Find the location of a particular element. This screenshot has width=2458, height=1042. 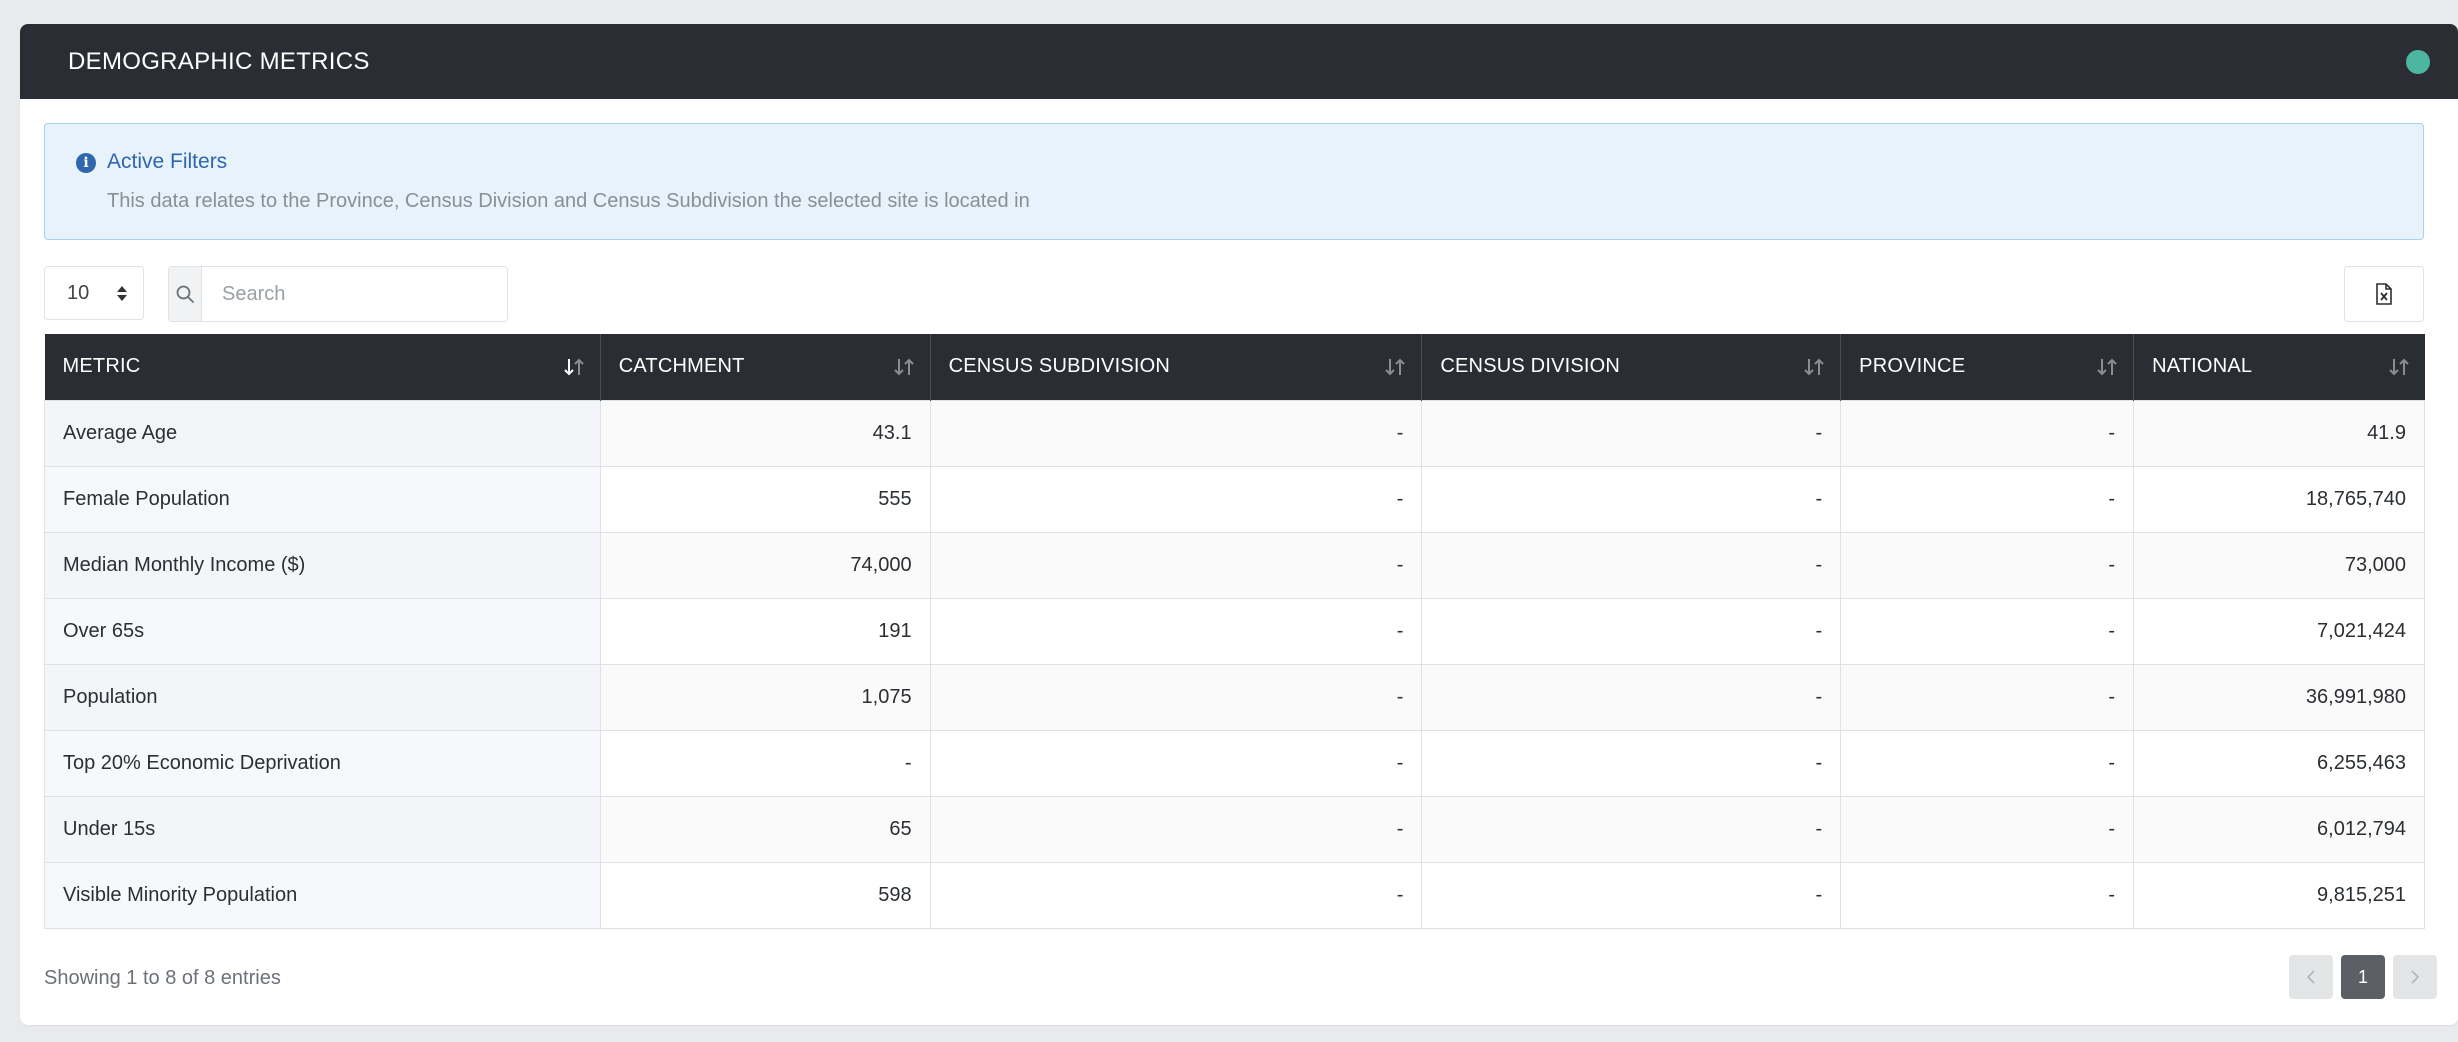

excel-file-icon is located at coordinates (2384, 294).